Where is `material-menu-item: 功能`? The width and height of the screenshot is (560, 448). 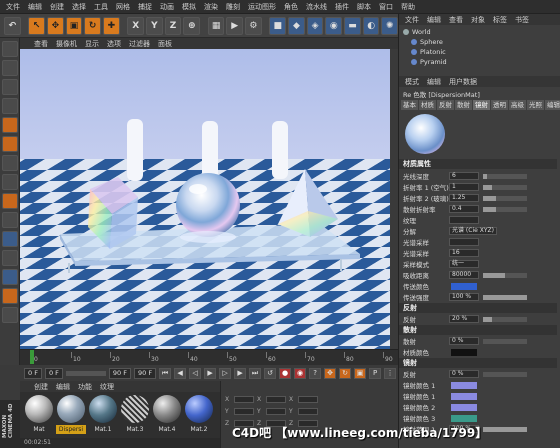
material-menu-item: 功能 is located at coordinates (85, 387).